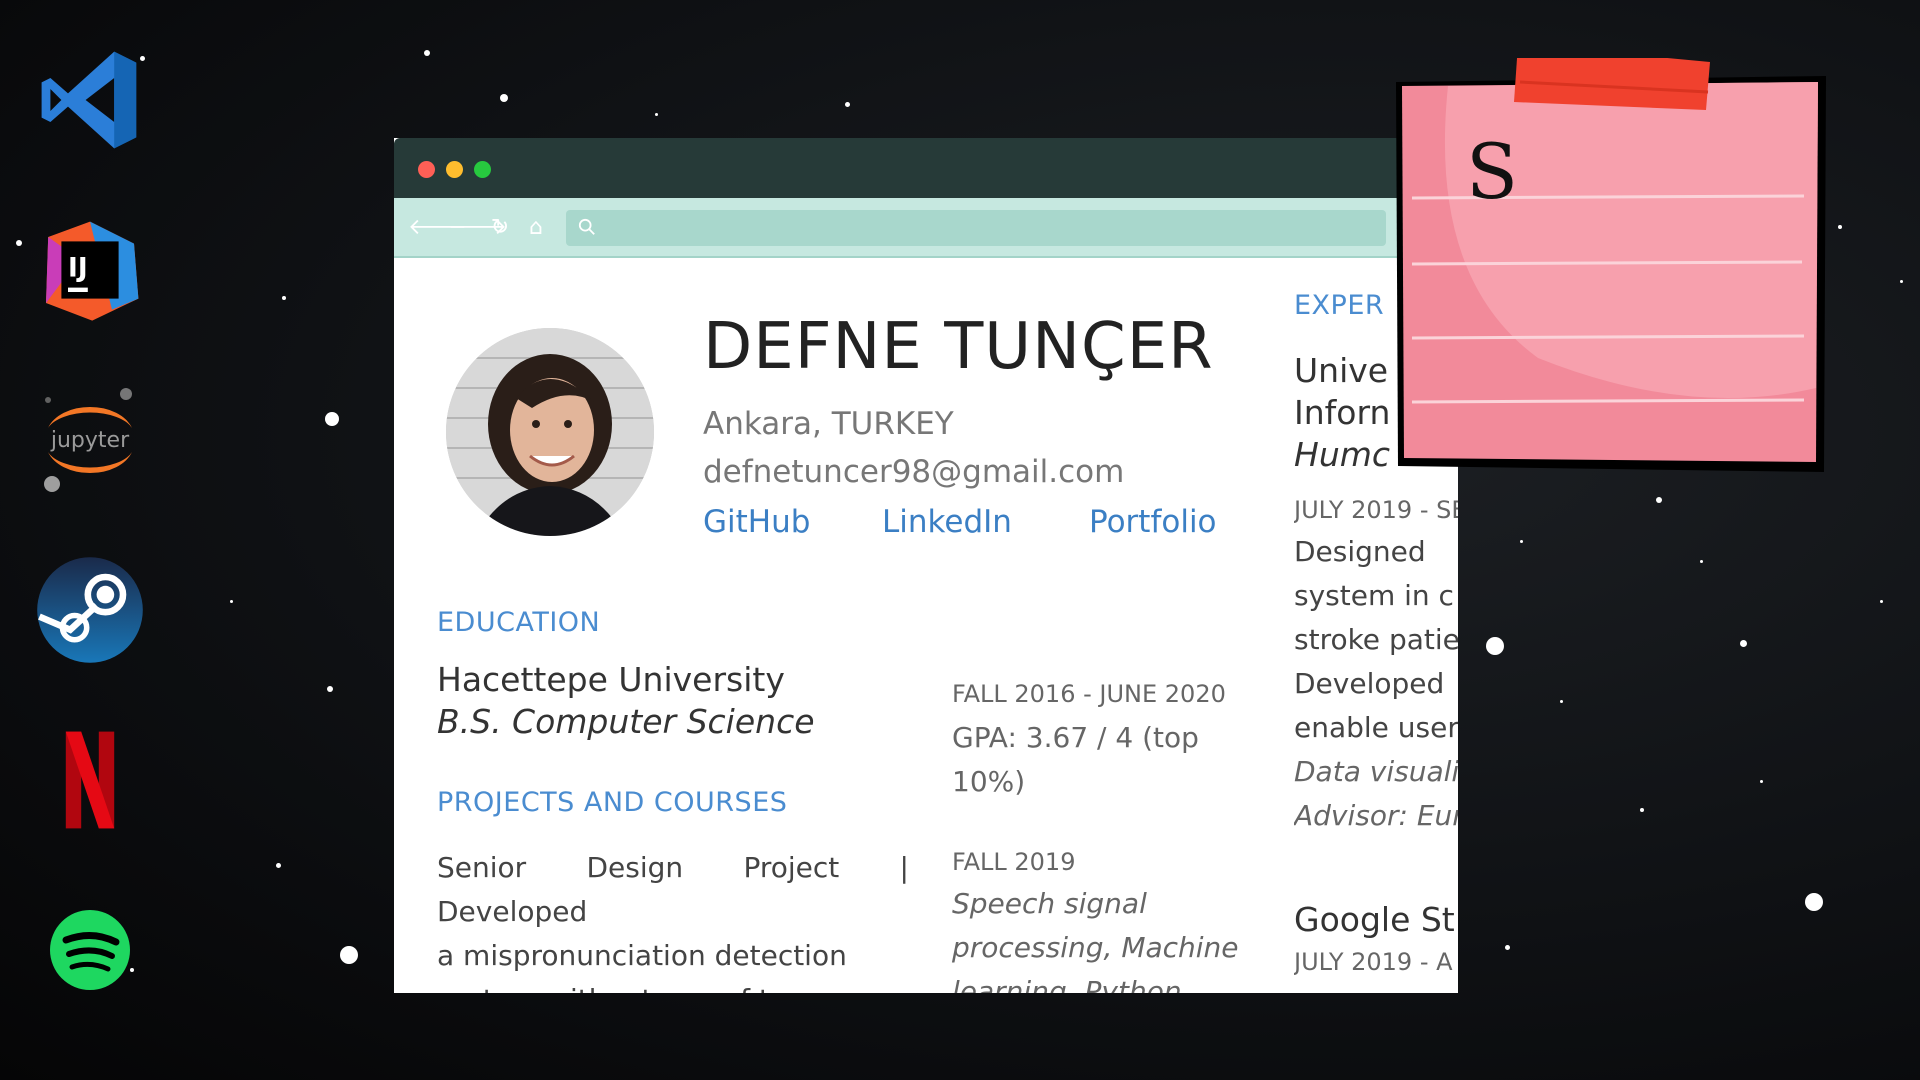 The height and width of the screenshot is (1080, 1920). I want to click on app-dock: IJ jupyter, so click(90, 520).